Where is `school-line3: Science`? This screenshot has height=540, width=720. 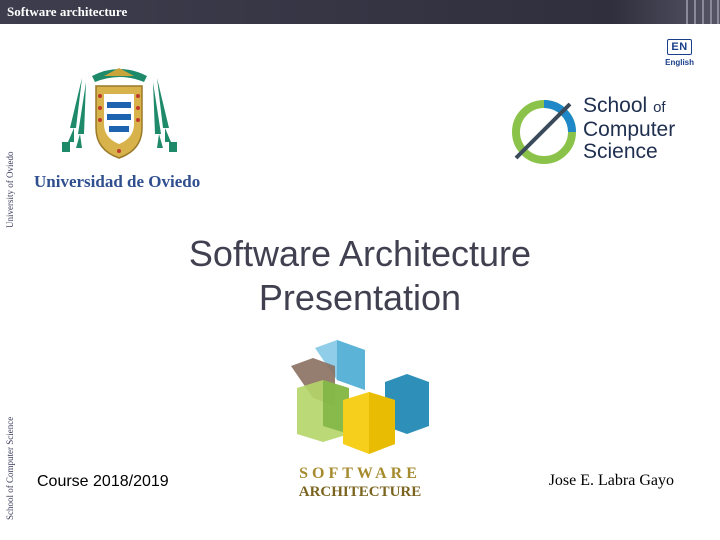 school-line3: Science is located at coordinates (620, 151).